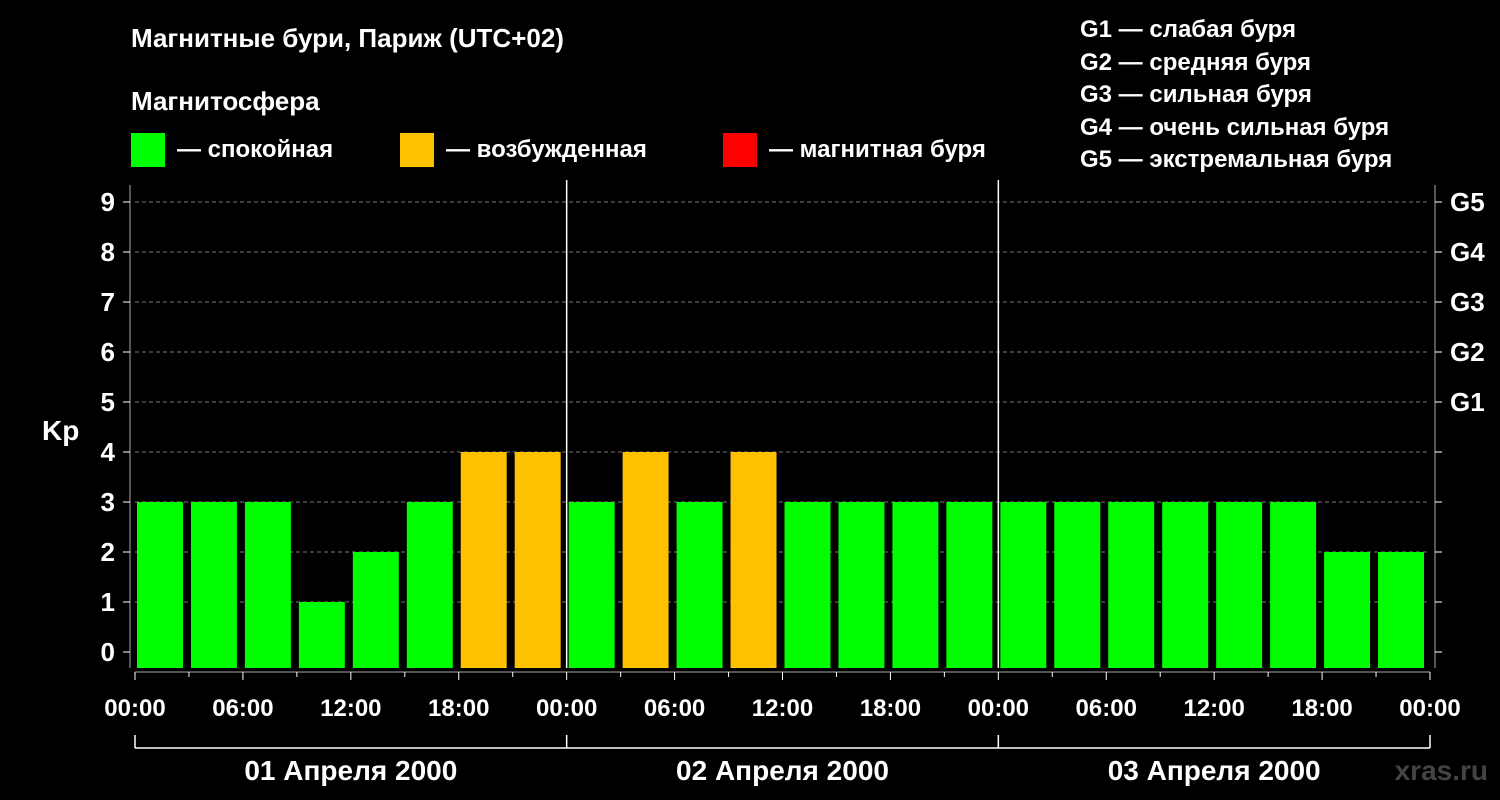  What do you see at coordinates (782, 770) in the screenshot?
I see `day-label: 02 Апреля 2000` at bounding box center [782, 770].